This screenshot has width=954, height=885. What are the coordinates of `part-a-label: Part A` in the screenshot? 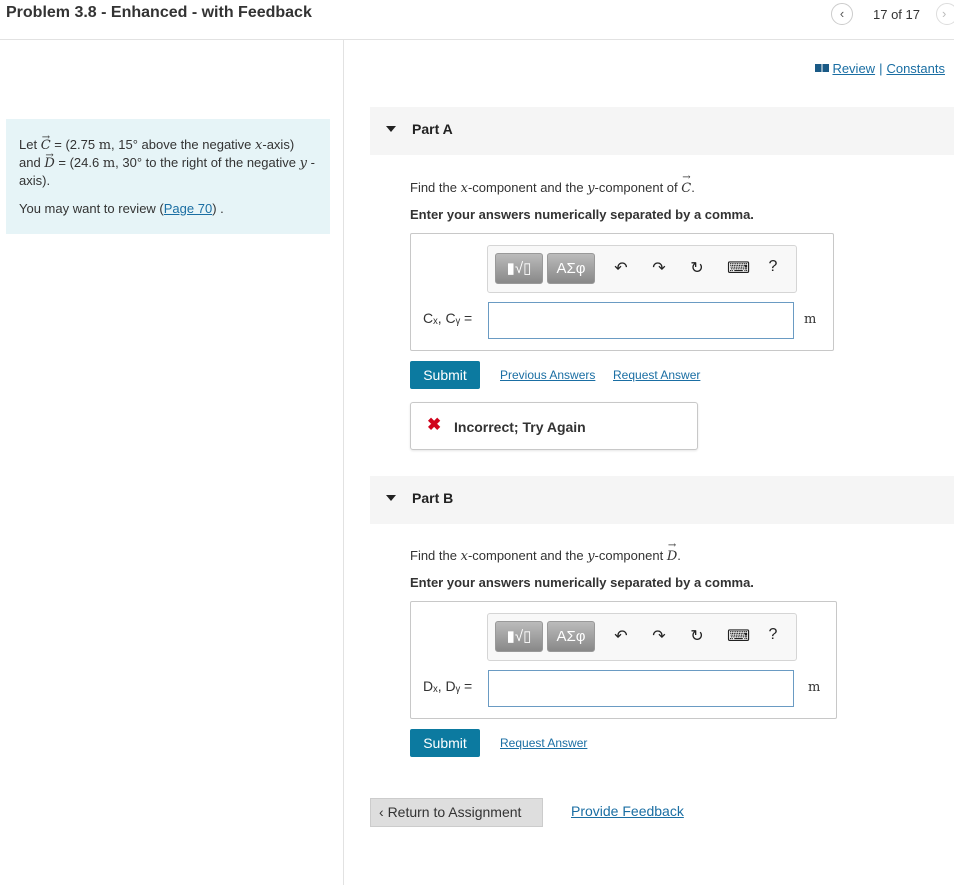 It's located at (432, 129).